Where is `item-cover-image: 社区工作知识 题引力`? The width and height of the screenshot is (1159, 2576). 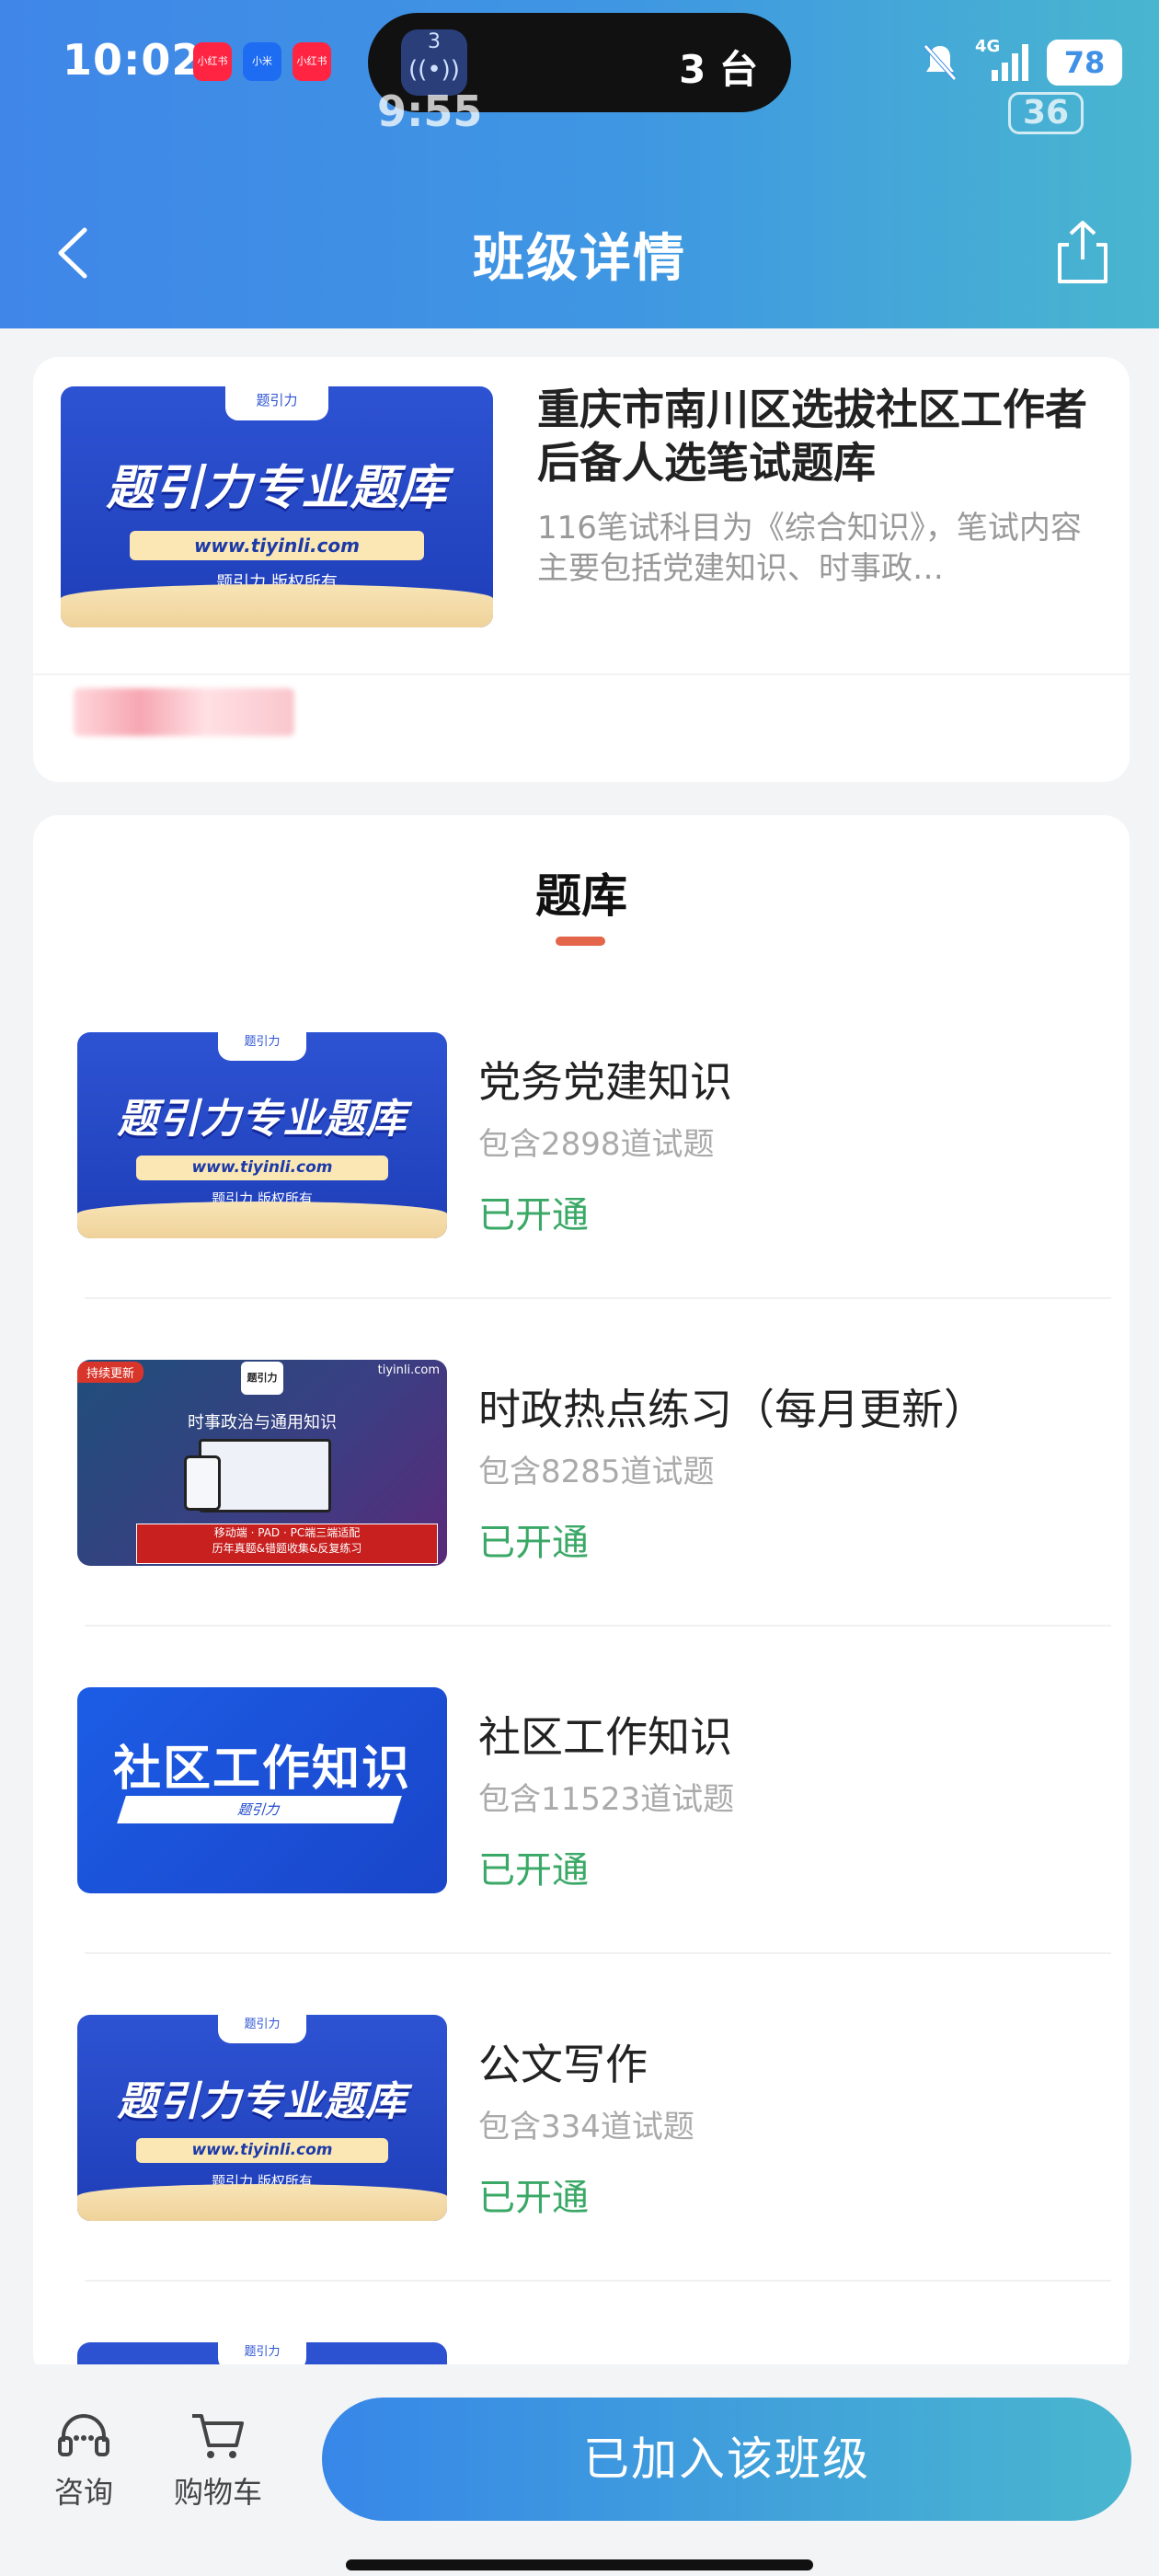 item-cover-image: 社区工作知识 题引力 is located at coordinates (262, 1790).